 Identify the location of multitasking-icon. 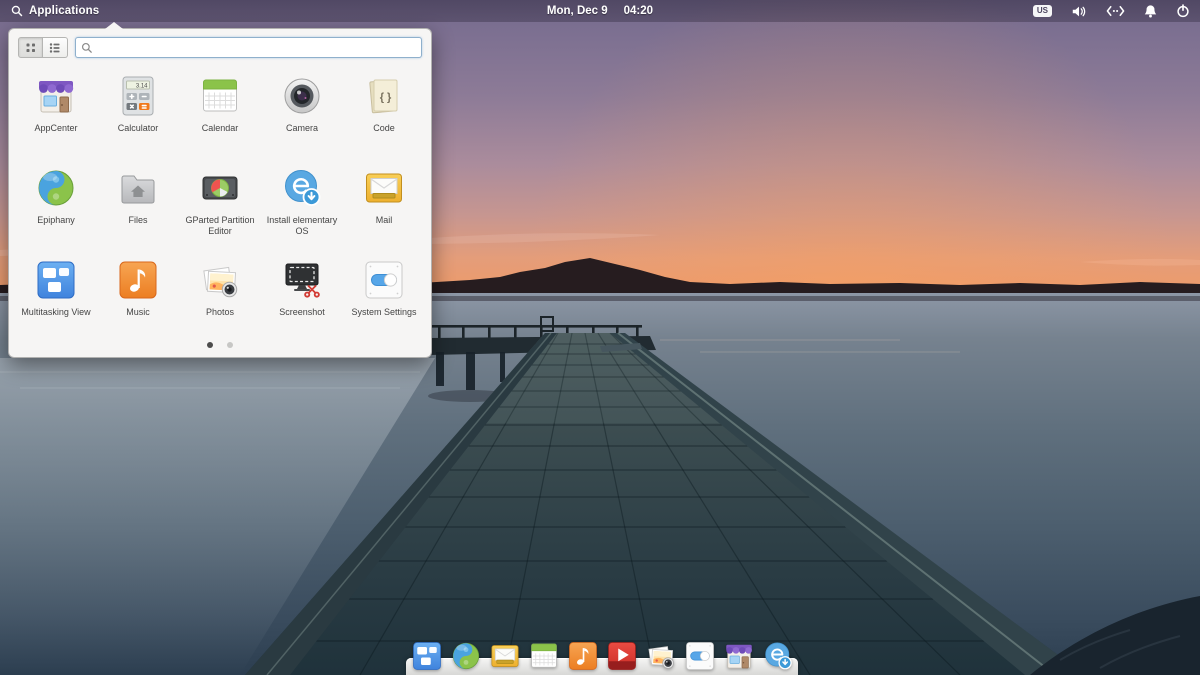
(56, 280).